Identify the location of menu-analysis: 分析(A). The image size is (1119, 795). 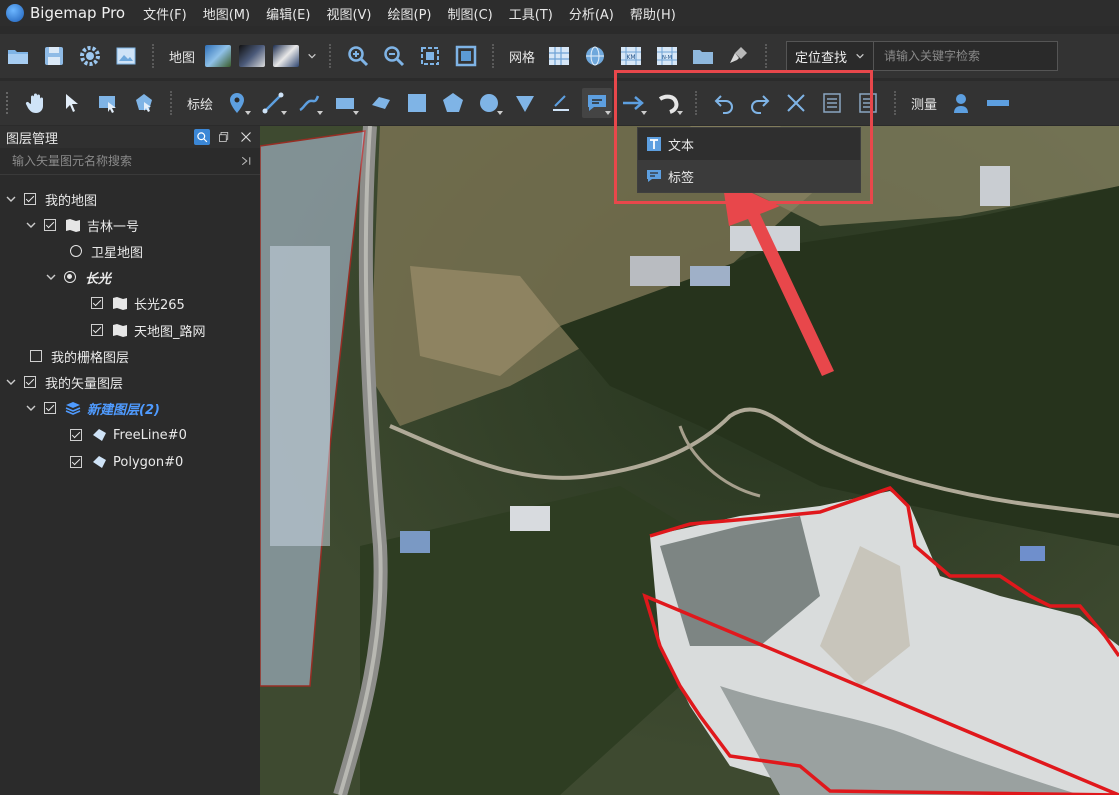
(591, 13).